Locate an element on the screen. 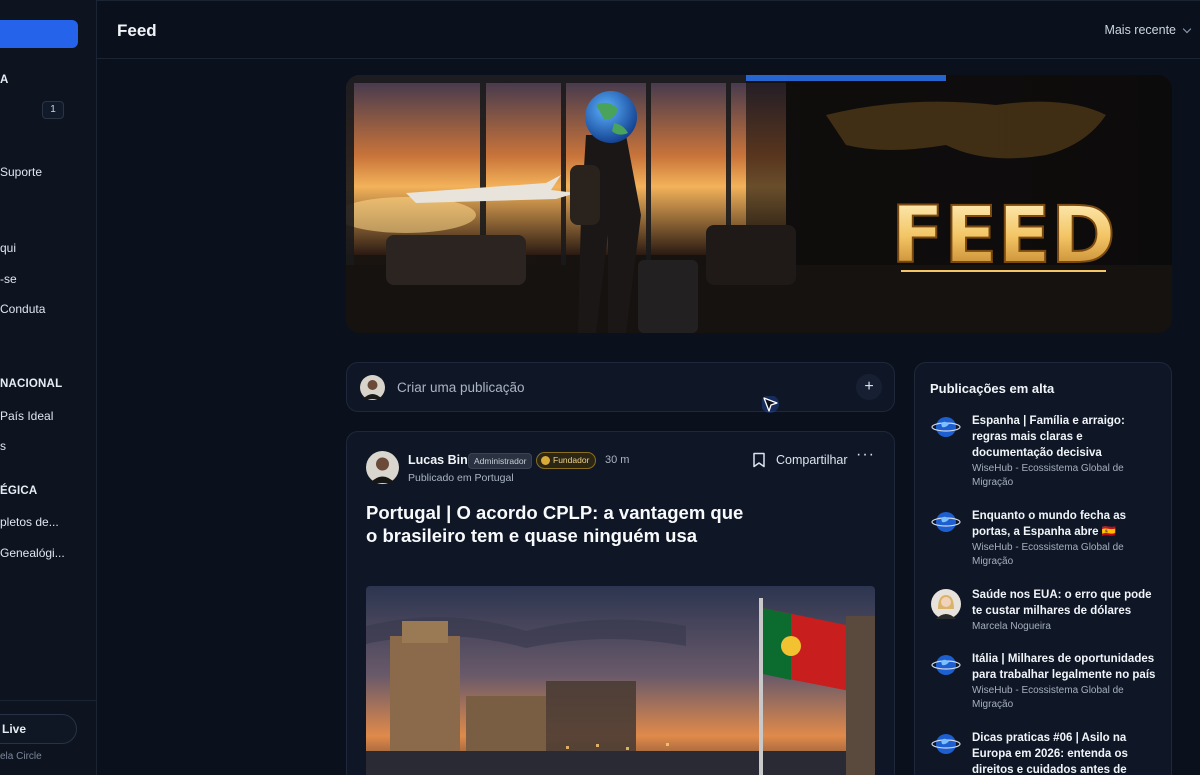 This screenshot has height=775, width=1200. post-image is located at coordinates (620, 680).